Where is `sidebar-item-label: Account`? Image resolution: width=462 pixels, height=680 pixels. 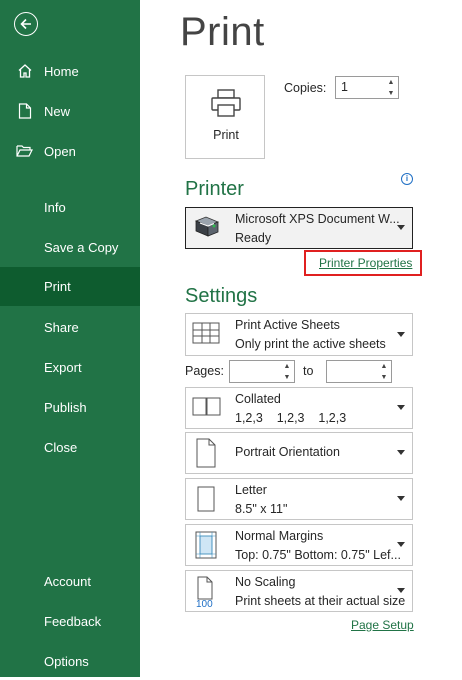
sidebar-item-label: Account is located at coordinates (67, 581).